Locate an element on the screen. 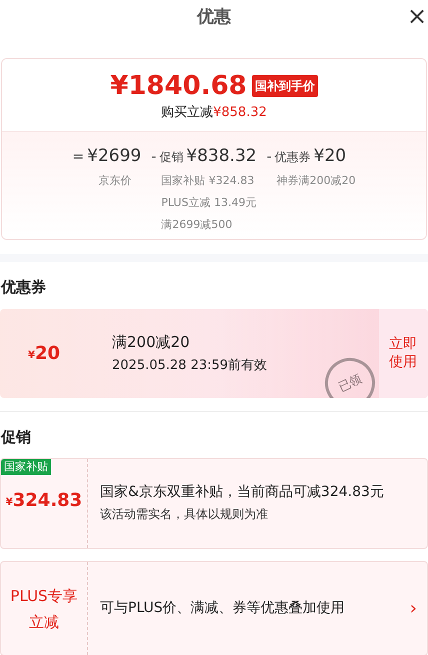 Image resolution: width=428 pixels, height=655 pixels. section-heading: 优惠券 is located at coordinates (23, 287).